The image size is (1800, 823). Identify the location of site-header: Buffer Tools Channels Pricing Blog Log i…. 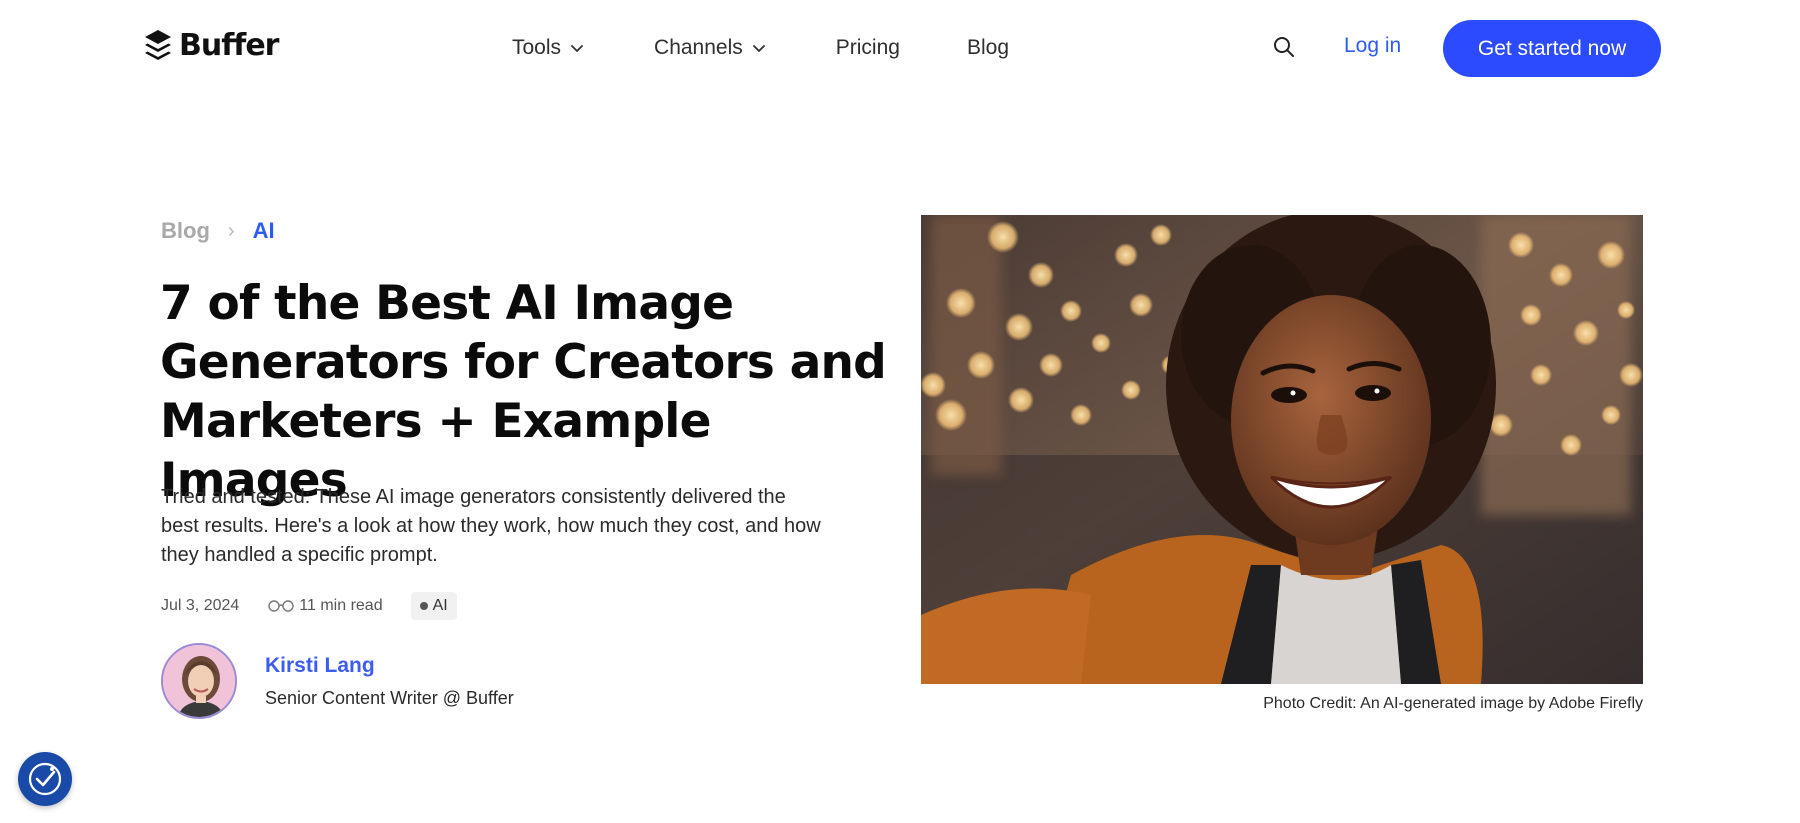
(900, 48).